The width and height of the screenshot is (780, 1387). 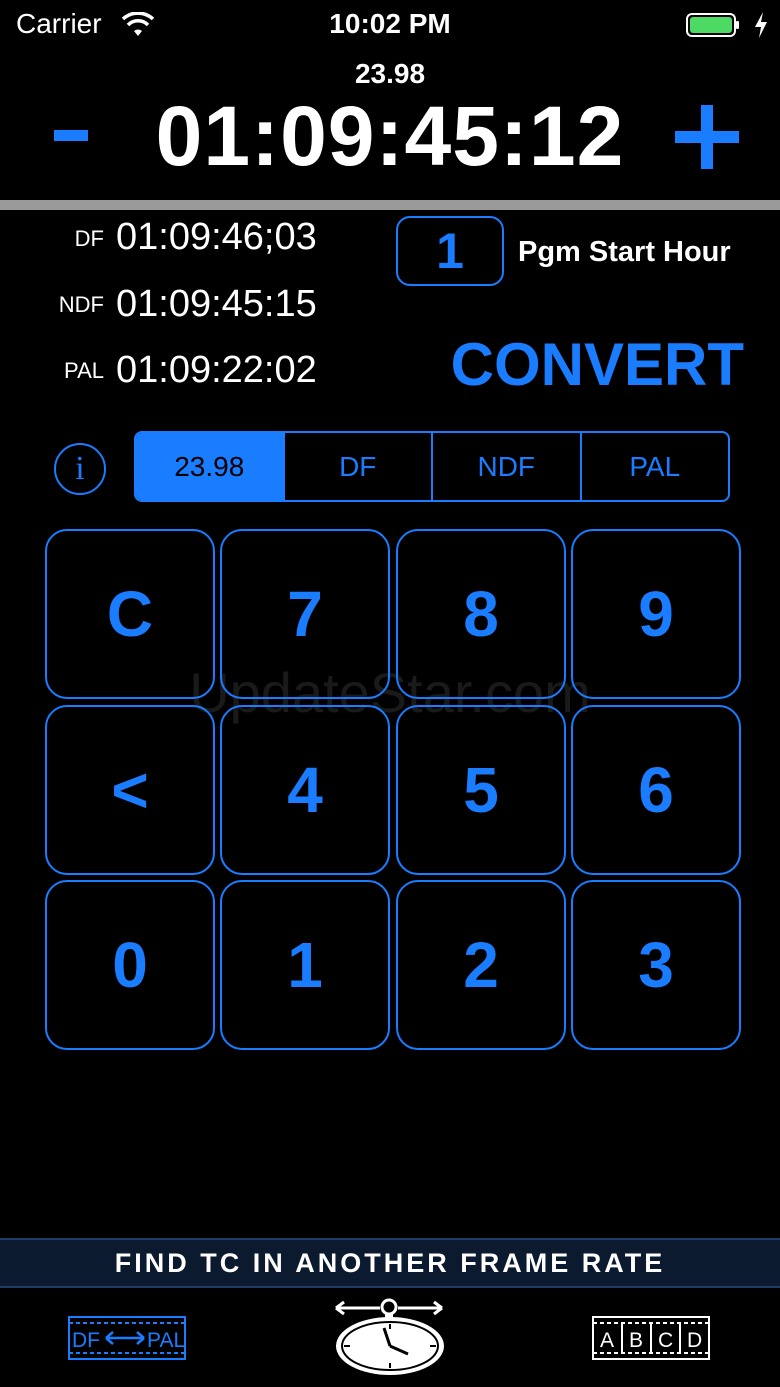 I want to click on info-icon: i, so click(x=80, y=468).